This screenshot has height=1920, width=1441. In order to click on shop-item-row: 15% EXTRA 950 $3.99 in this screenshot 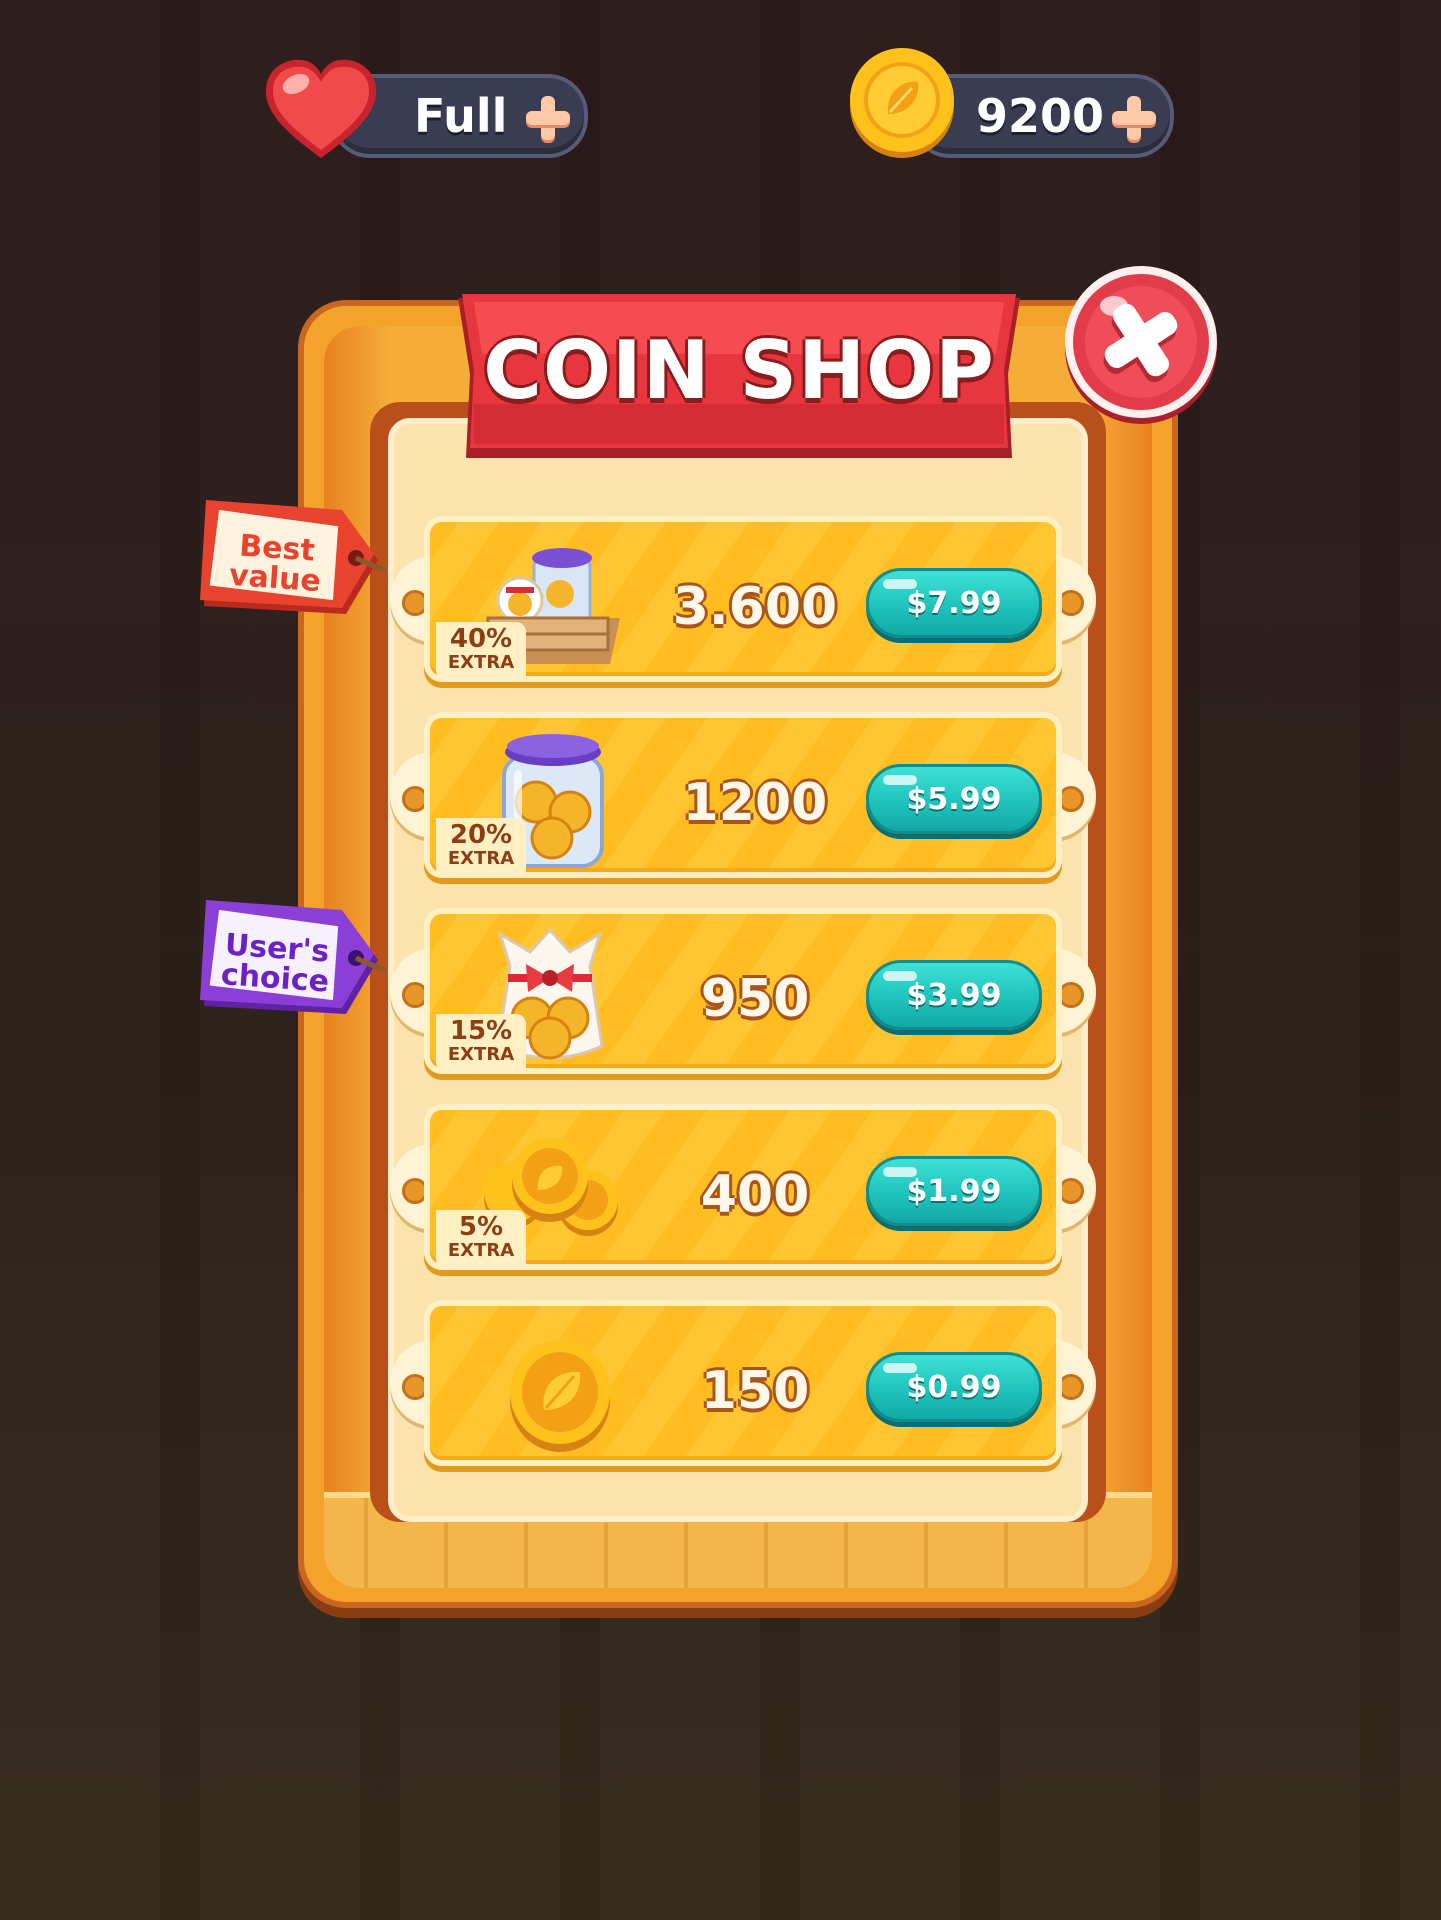, I will do `click(743, 991)`.